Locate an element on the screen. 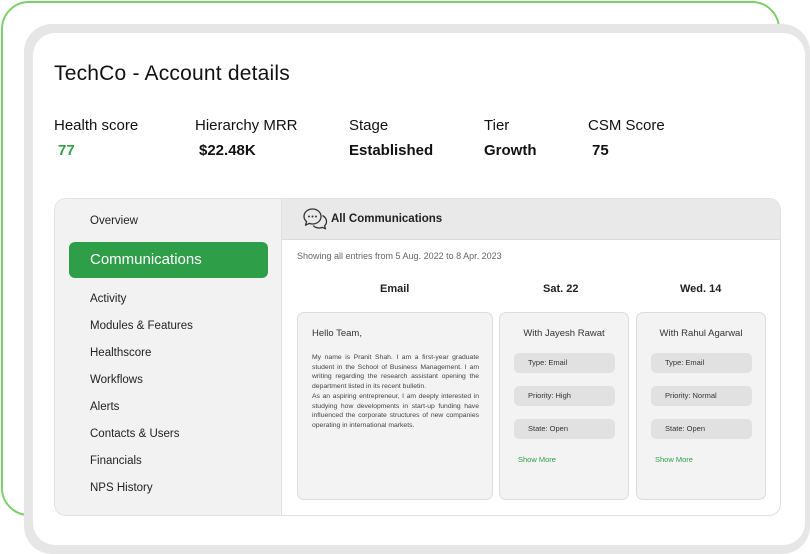 Image resolution: width=810 pixels, height=554 pixels. csm-score-value: 75 is located at coordinates (600, 150).